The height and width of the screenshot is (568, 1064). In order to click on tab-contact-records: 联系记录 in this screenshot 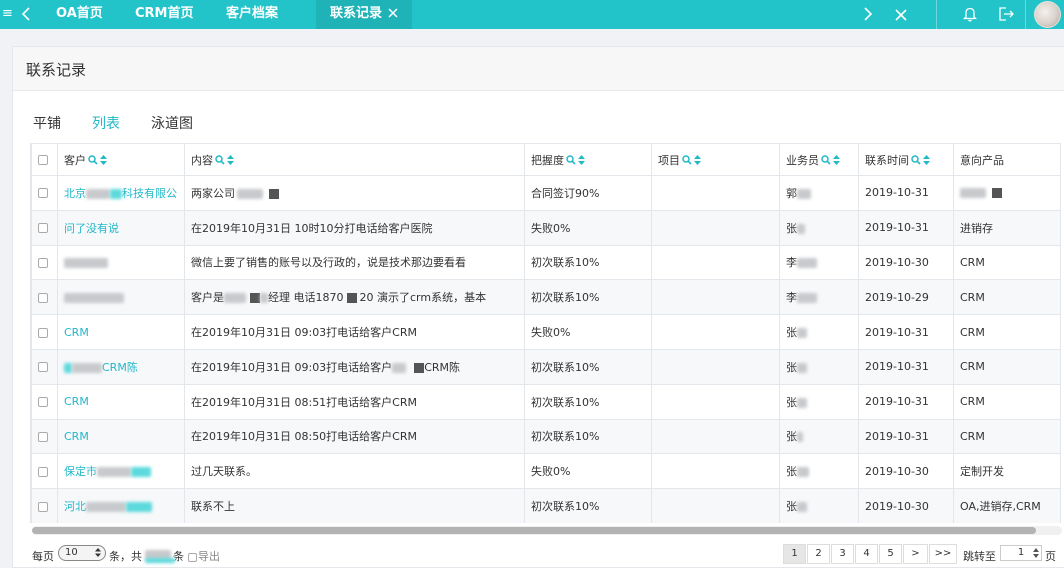, I will do `click(364, 14)`.